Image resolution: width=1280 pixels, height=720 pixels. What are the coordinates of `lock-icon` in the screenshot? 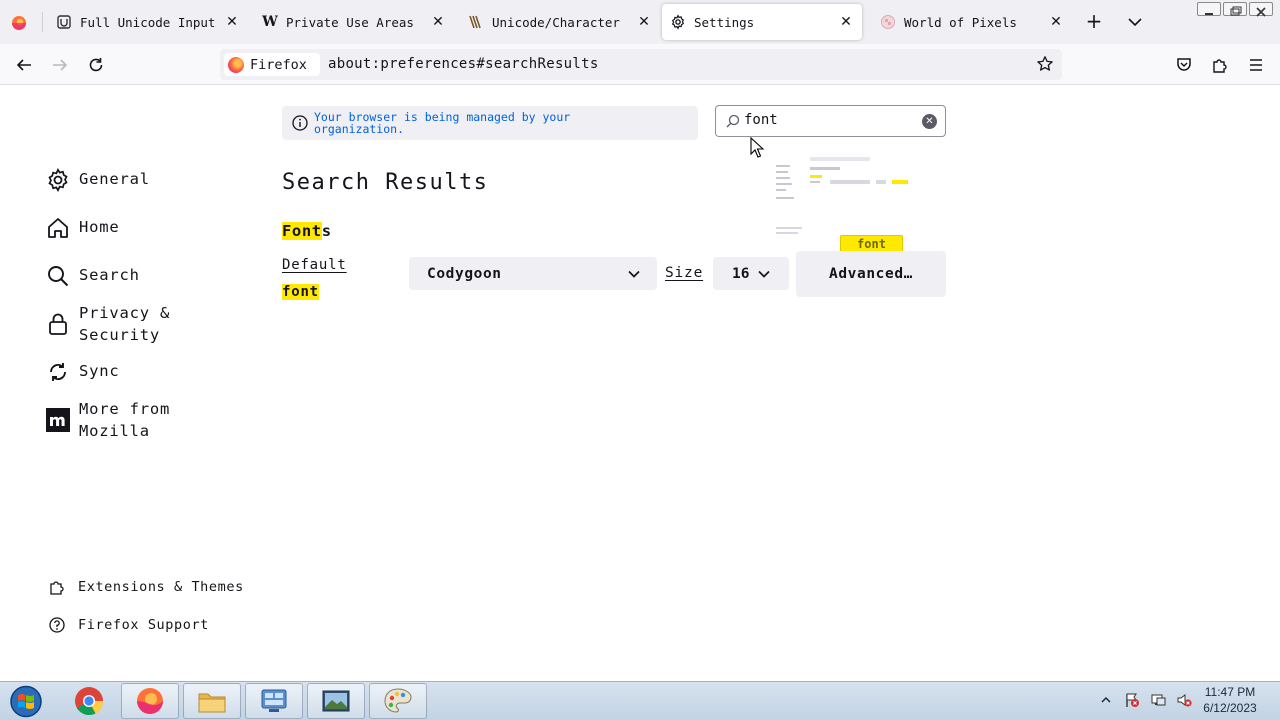 It's located at (58, 324).